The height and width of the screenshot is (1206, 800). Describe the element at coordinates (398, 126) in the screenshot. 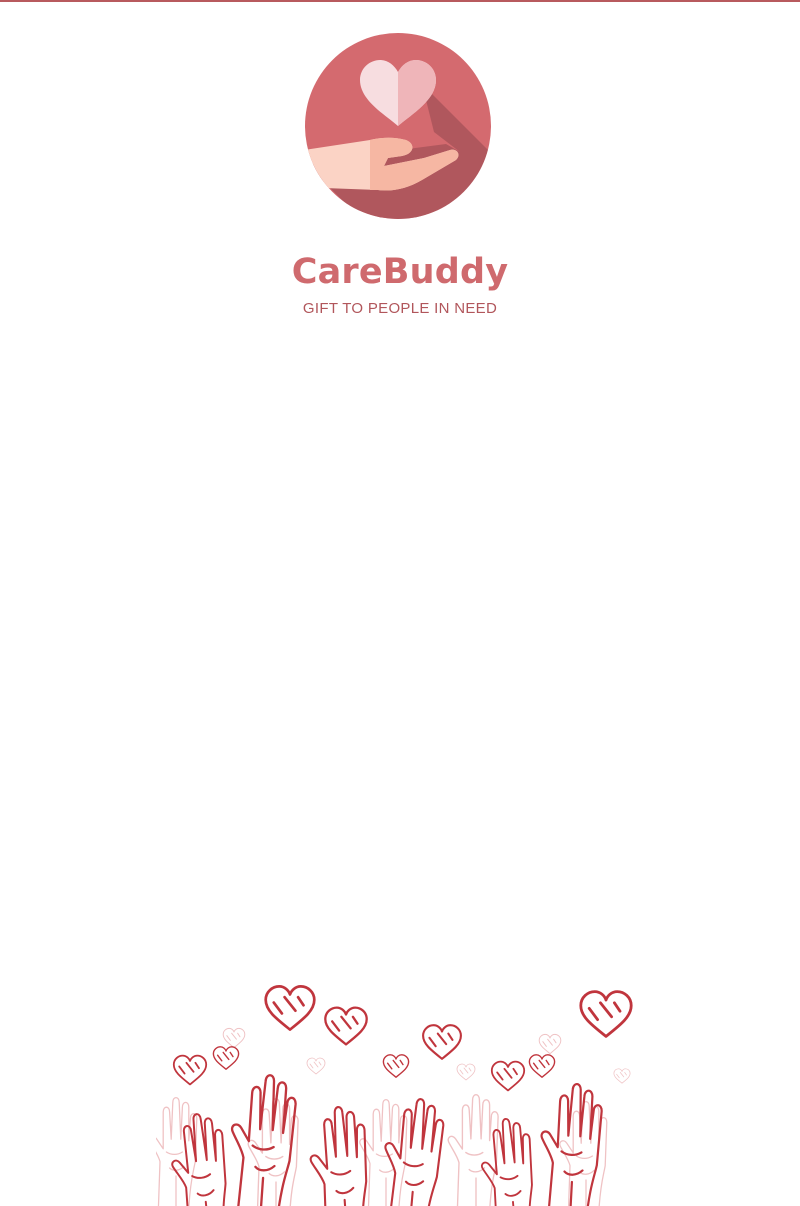

I see `heart-in-hand-icon` at that location.